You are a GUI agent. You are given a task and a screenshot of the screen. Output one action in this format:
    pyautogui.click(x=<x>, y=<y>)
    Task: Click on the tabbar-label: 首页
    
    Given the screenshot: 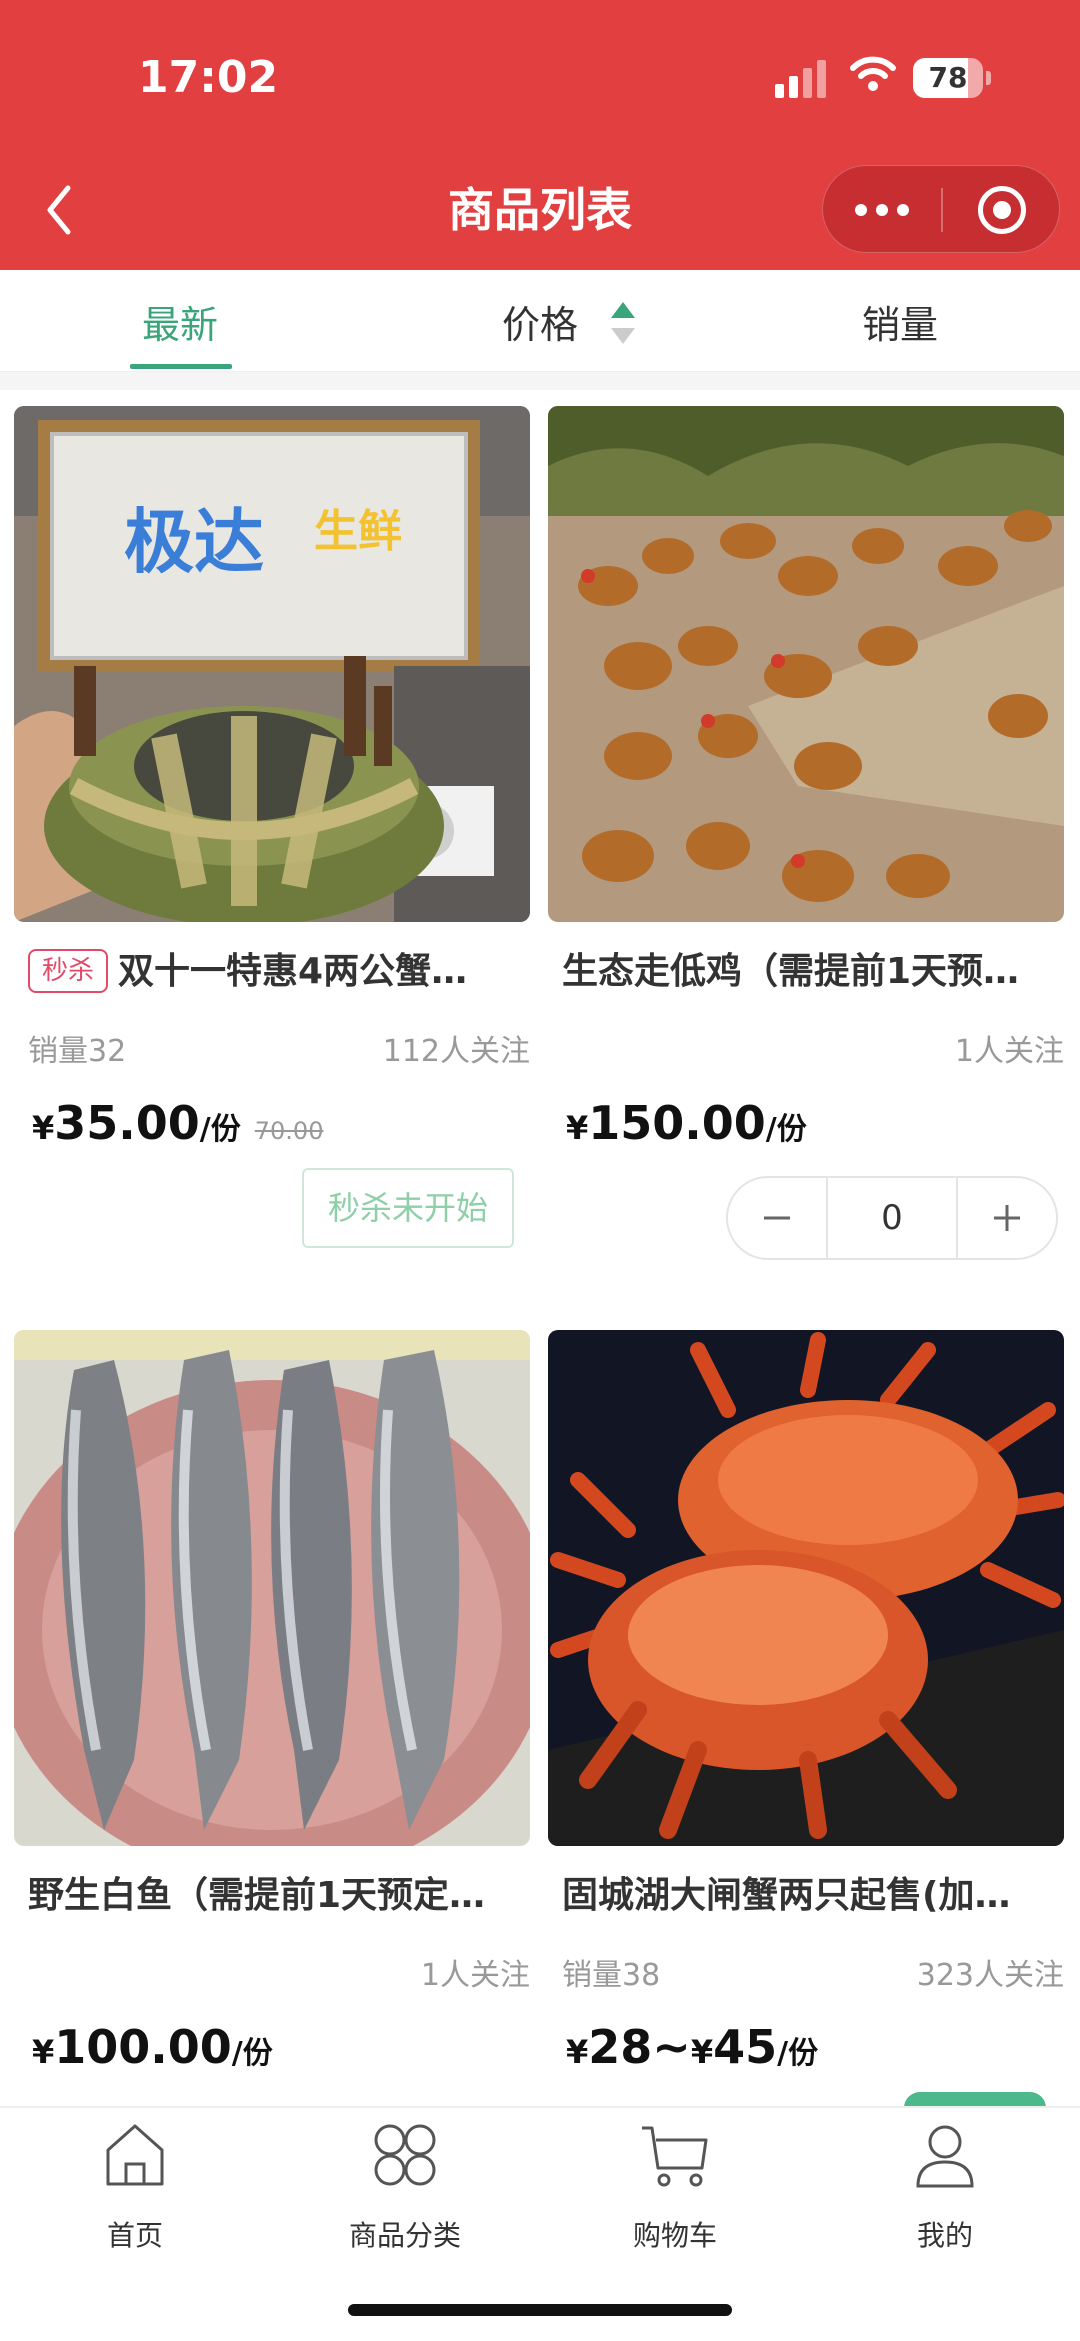 What is the action you would take?
    pyautogui.click(x=134, y=2235)
    